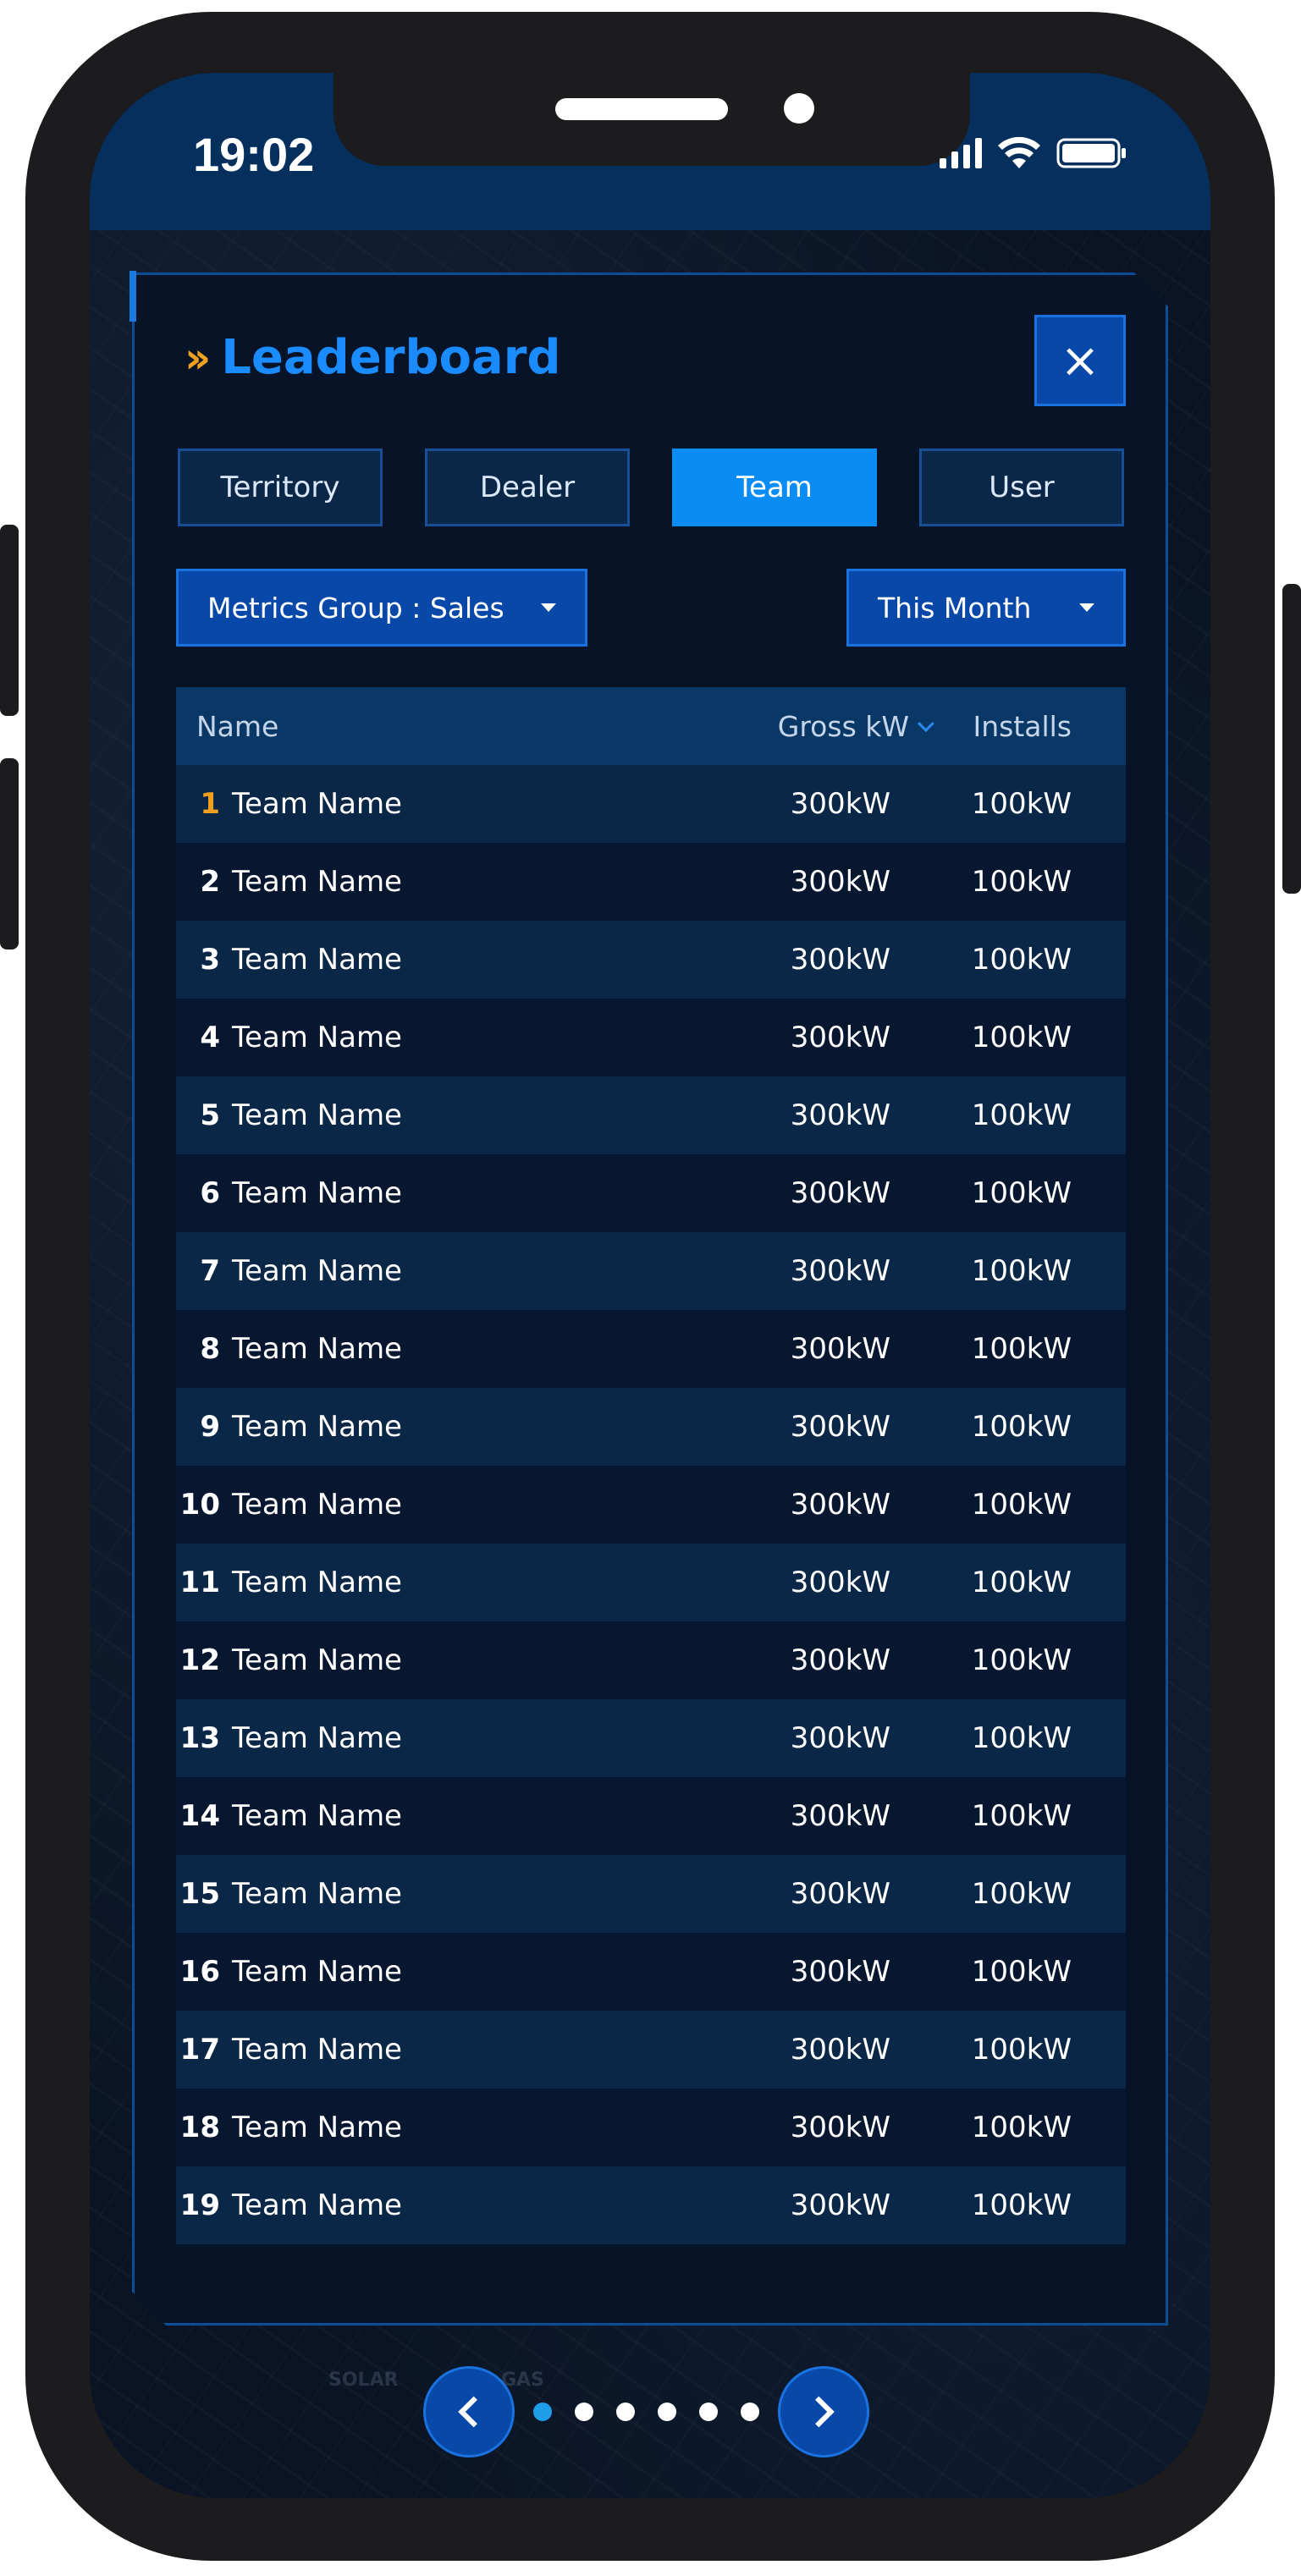 The width and height of the screenshot is (1301, 2576). What do you see at coordinates (9, 853) in the screenshot?
I see `volume-down-button` at bounding box center [9, 853].